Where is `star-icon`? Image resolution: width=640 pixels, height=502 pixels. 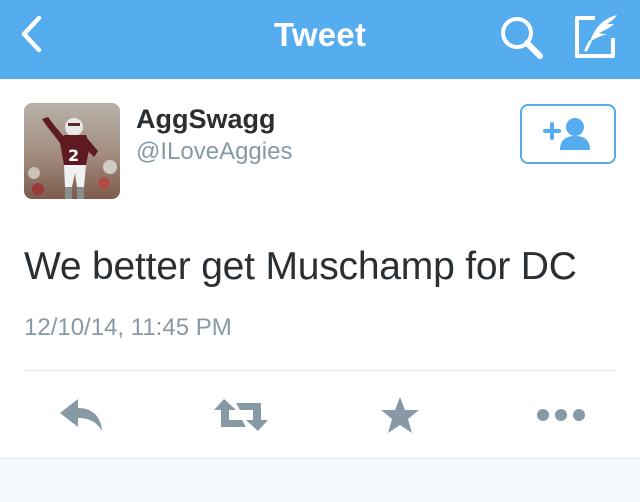
star-icon is located at coordinates (400, 415).